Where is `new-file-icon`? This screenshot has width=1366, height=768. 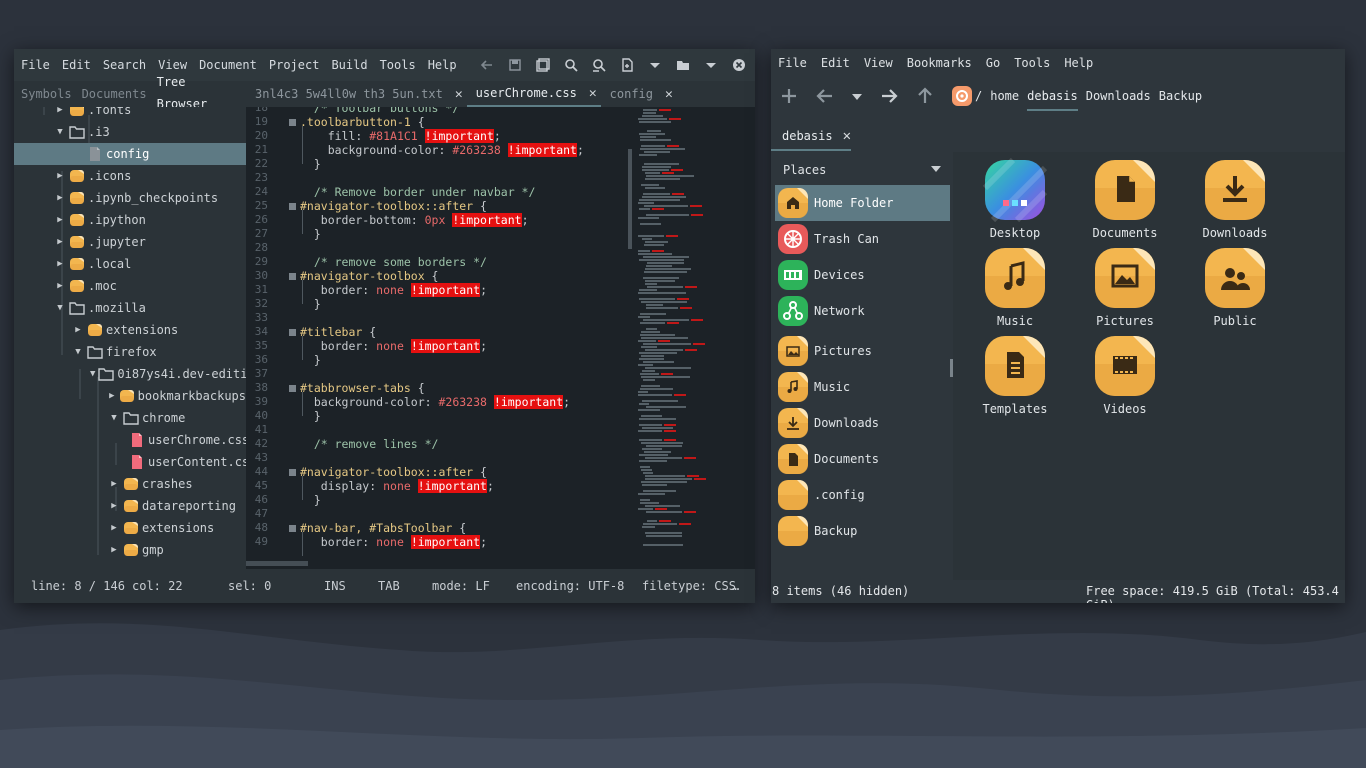
new-file-icon is located at coordinates (627, 65).